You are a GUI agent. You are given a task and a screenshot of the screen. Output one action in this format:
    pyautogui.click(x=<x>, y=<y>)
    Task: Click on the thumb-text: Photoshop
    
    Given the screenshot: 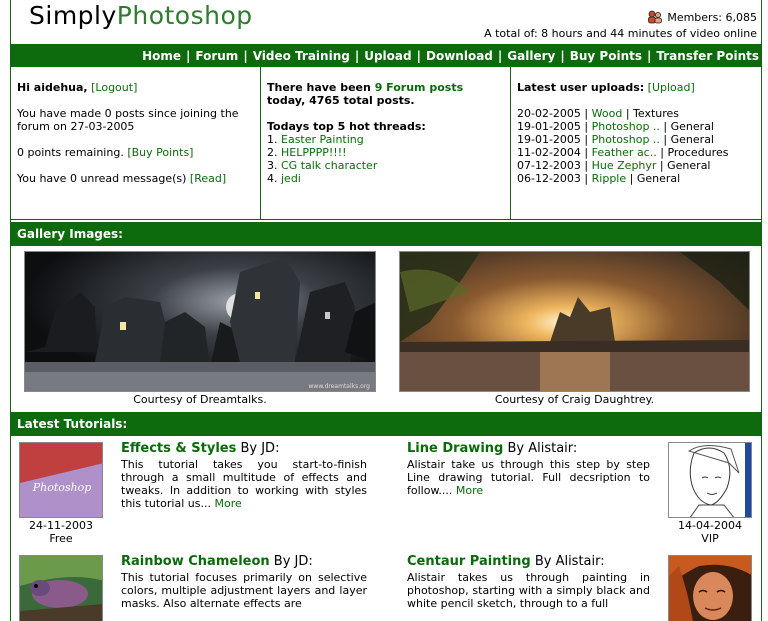 What is the action you would take?
    pyautogui.click(x=62, y=487)
    